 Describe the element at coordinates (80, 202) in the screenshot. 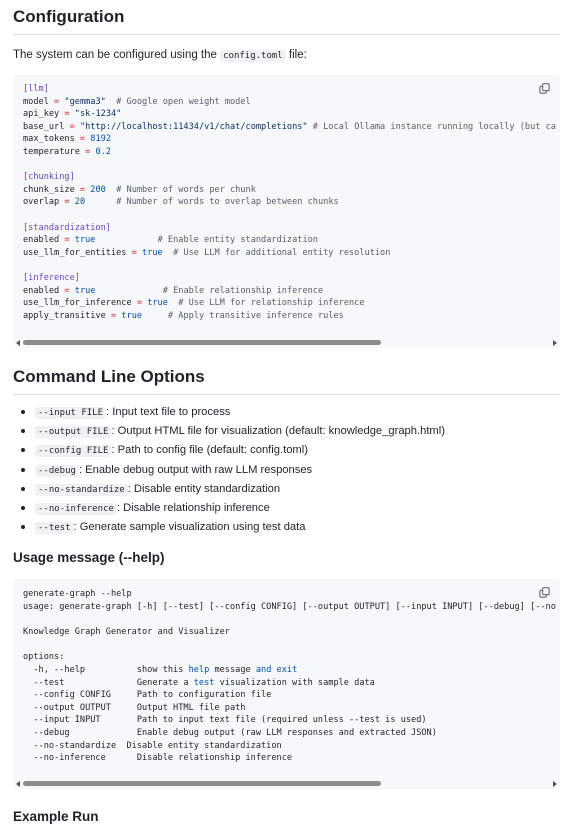

I see `code-token: 20` at that location.